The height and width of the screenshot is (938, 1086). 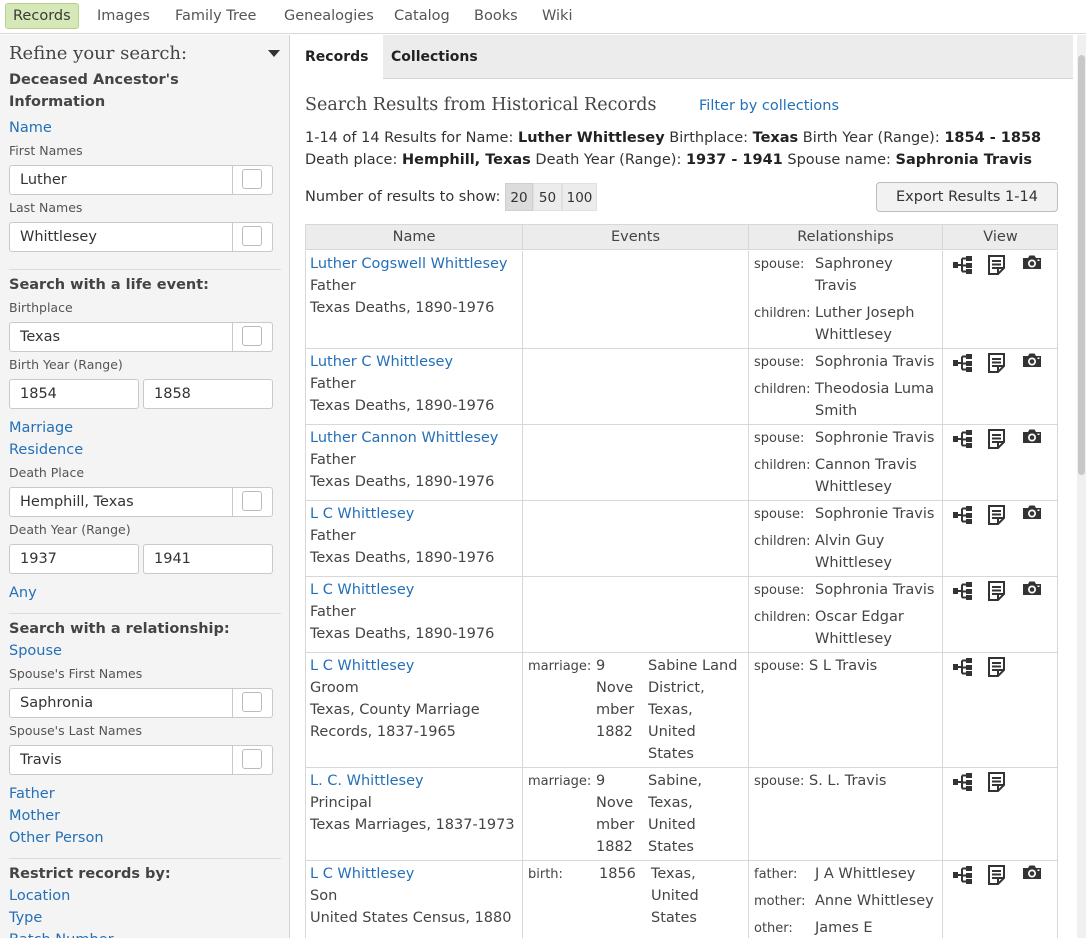 What do you see at coordinates (215, 16) in the screenshot?
I see `nav-family-tree: Family Tree` at bounding box center [215, 16].